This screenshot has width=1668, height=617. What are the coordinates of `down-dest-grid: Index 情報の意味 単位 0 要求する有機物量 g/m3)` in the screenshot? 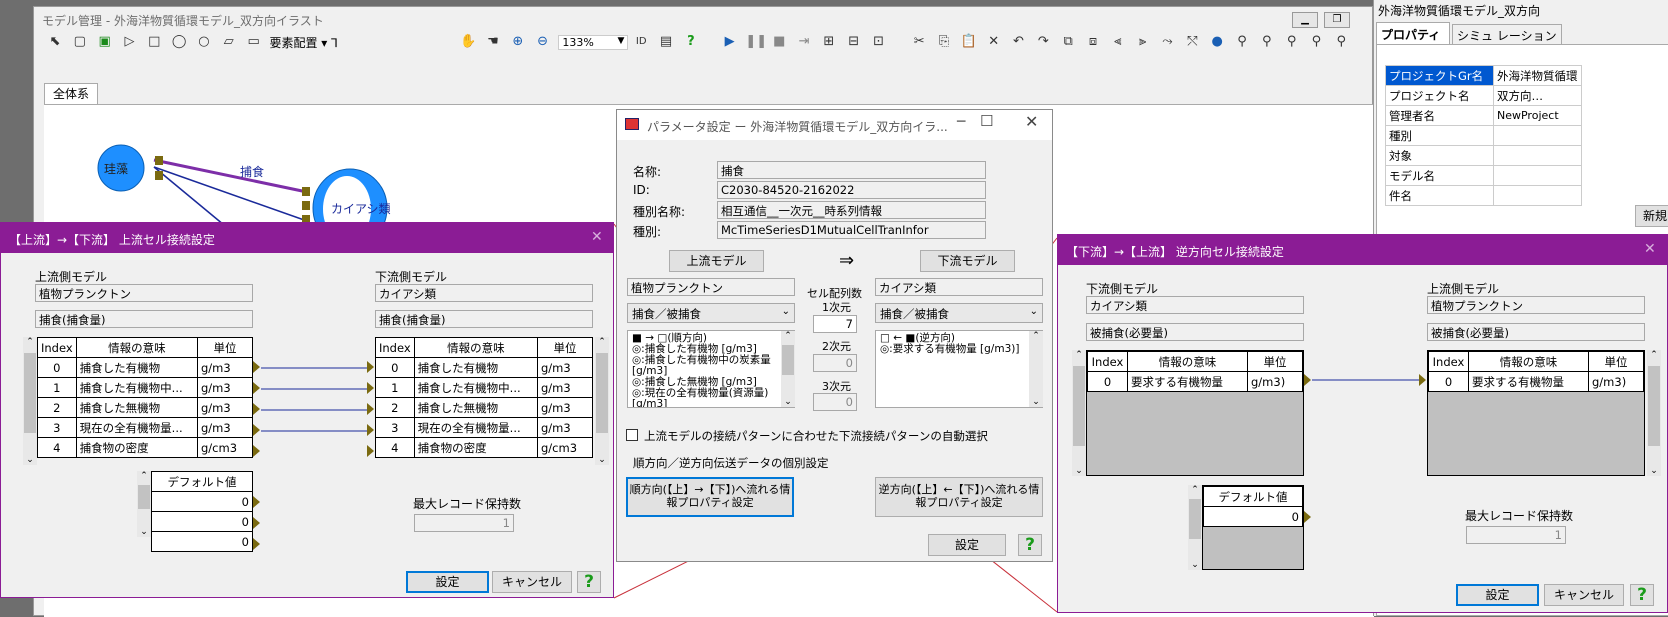 It's located at (1536, 413).